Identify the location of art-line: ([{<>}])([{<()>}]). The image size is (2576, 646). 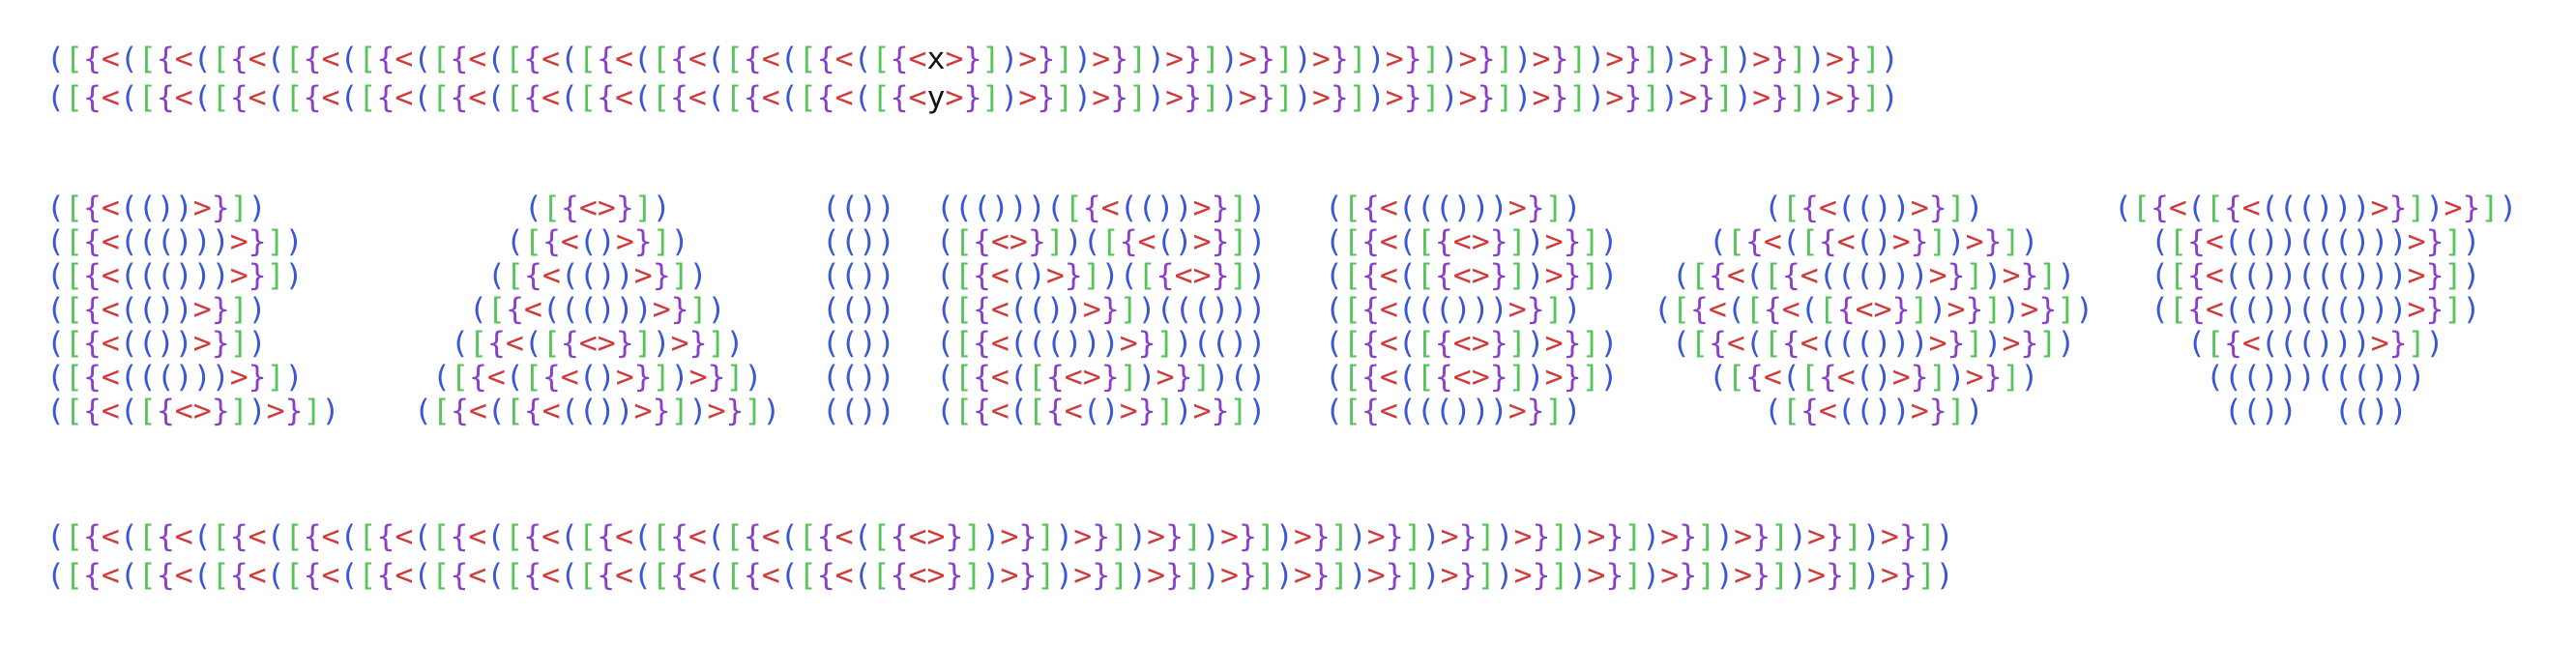
(1101, 241).